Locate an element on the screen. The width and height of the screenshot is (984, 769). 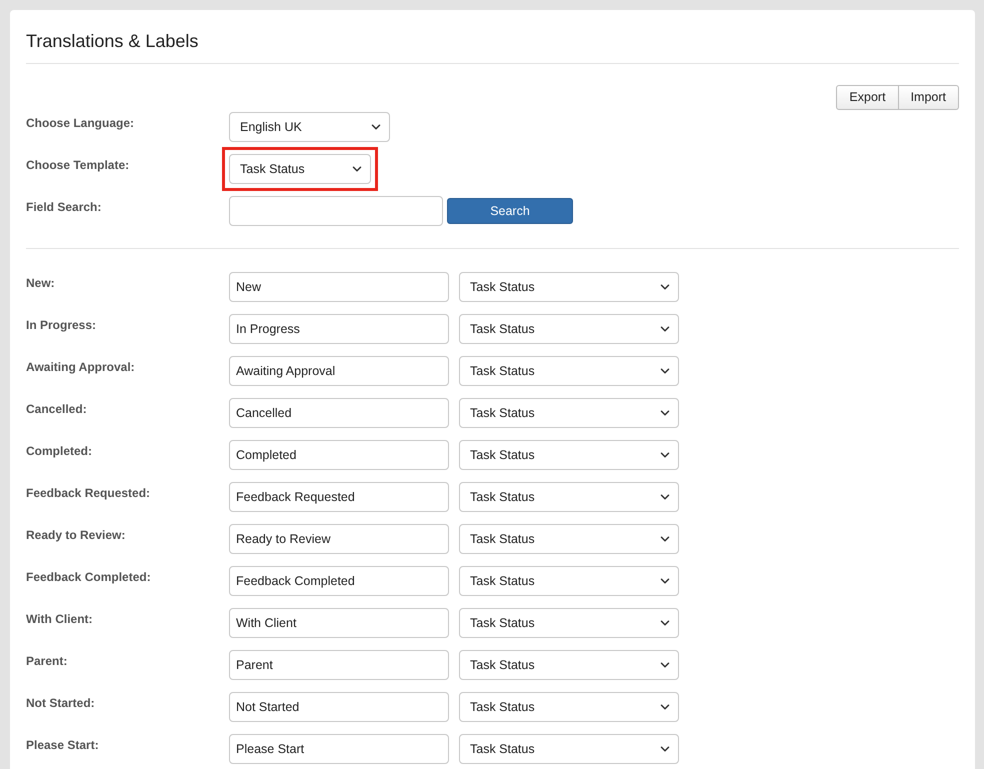
field-label: Not Started: is located at coordinates (61, 703).